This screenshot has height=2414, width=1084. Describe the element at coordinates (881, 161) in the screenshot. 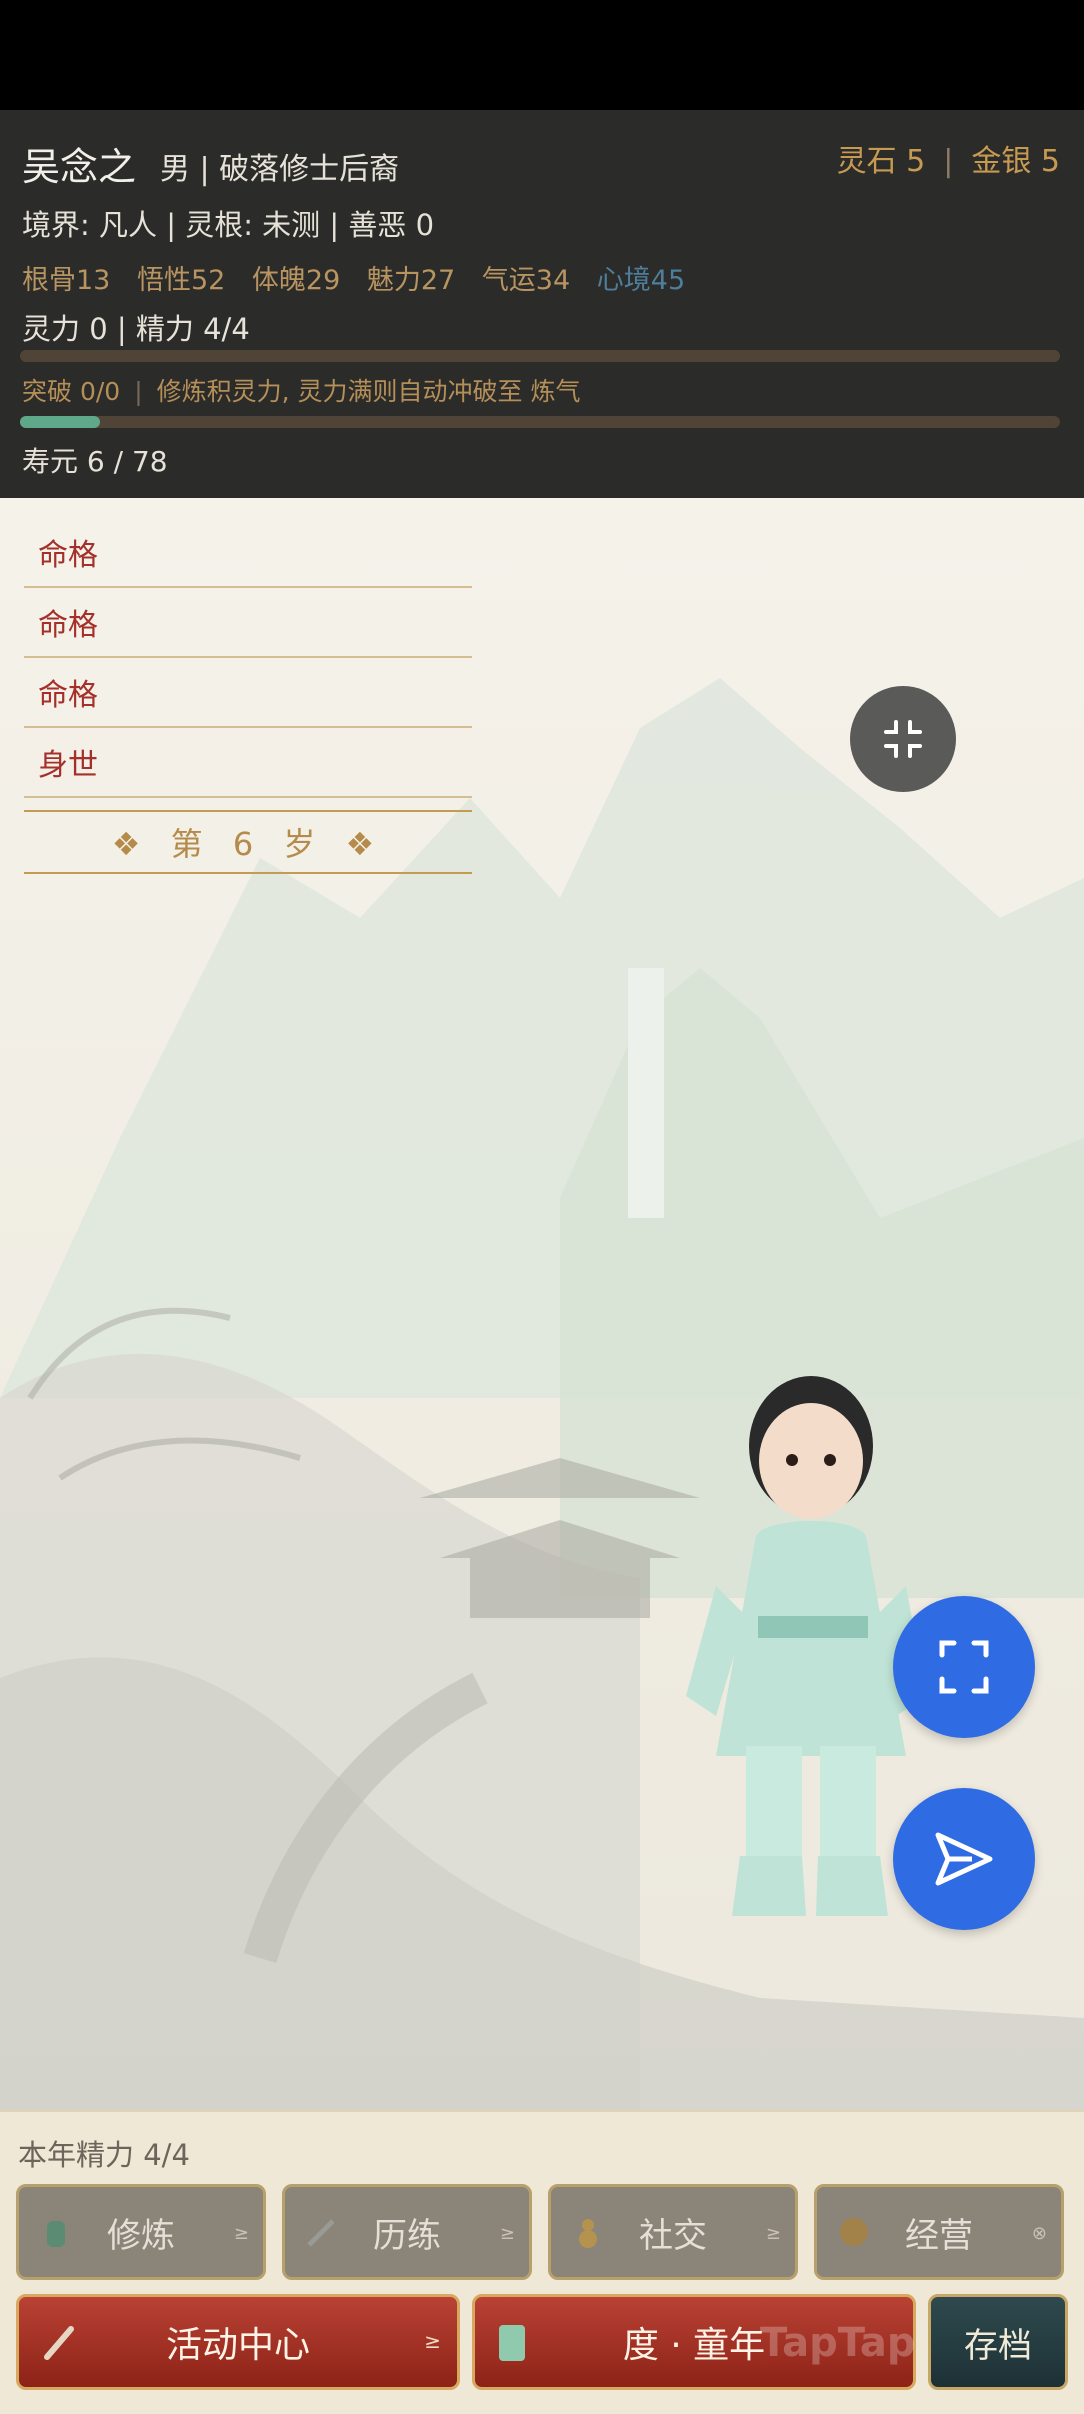

I see `spirit-stone-count: 灵石 5` at that location.